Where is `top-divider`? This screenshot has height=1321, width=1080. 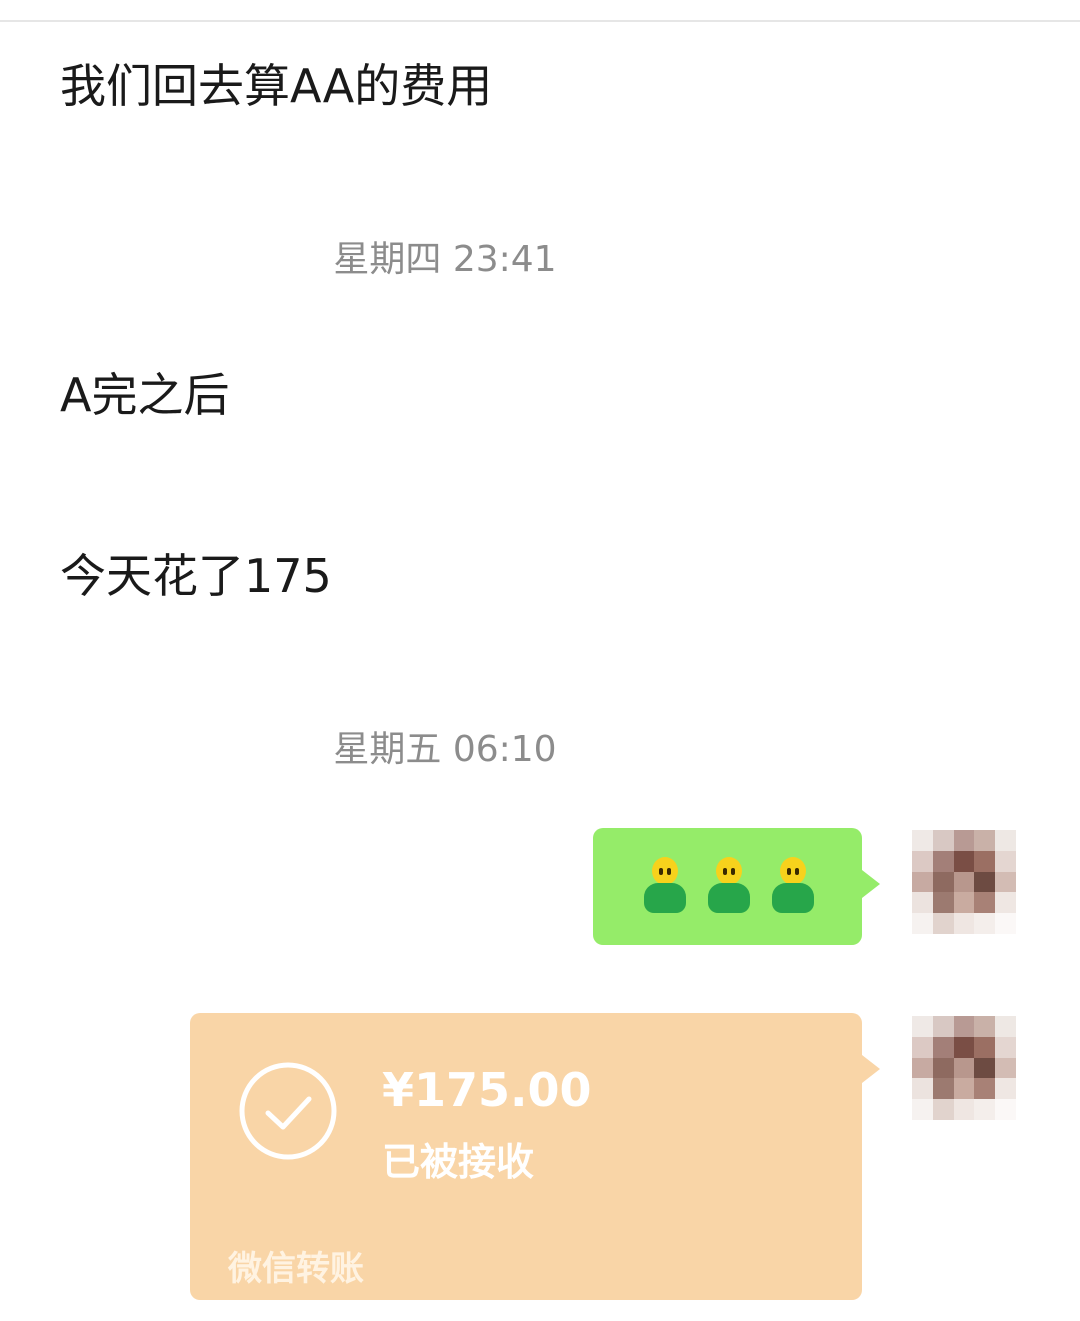 top-divider is located at coordinates (540, 21).